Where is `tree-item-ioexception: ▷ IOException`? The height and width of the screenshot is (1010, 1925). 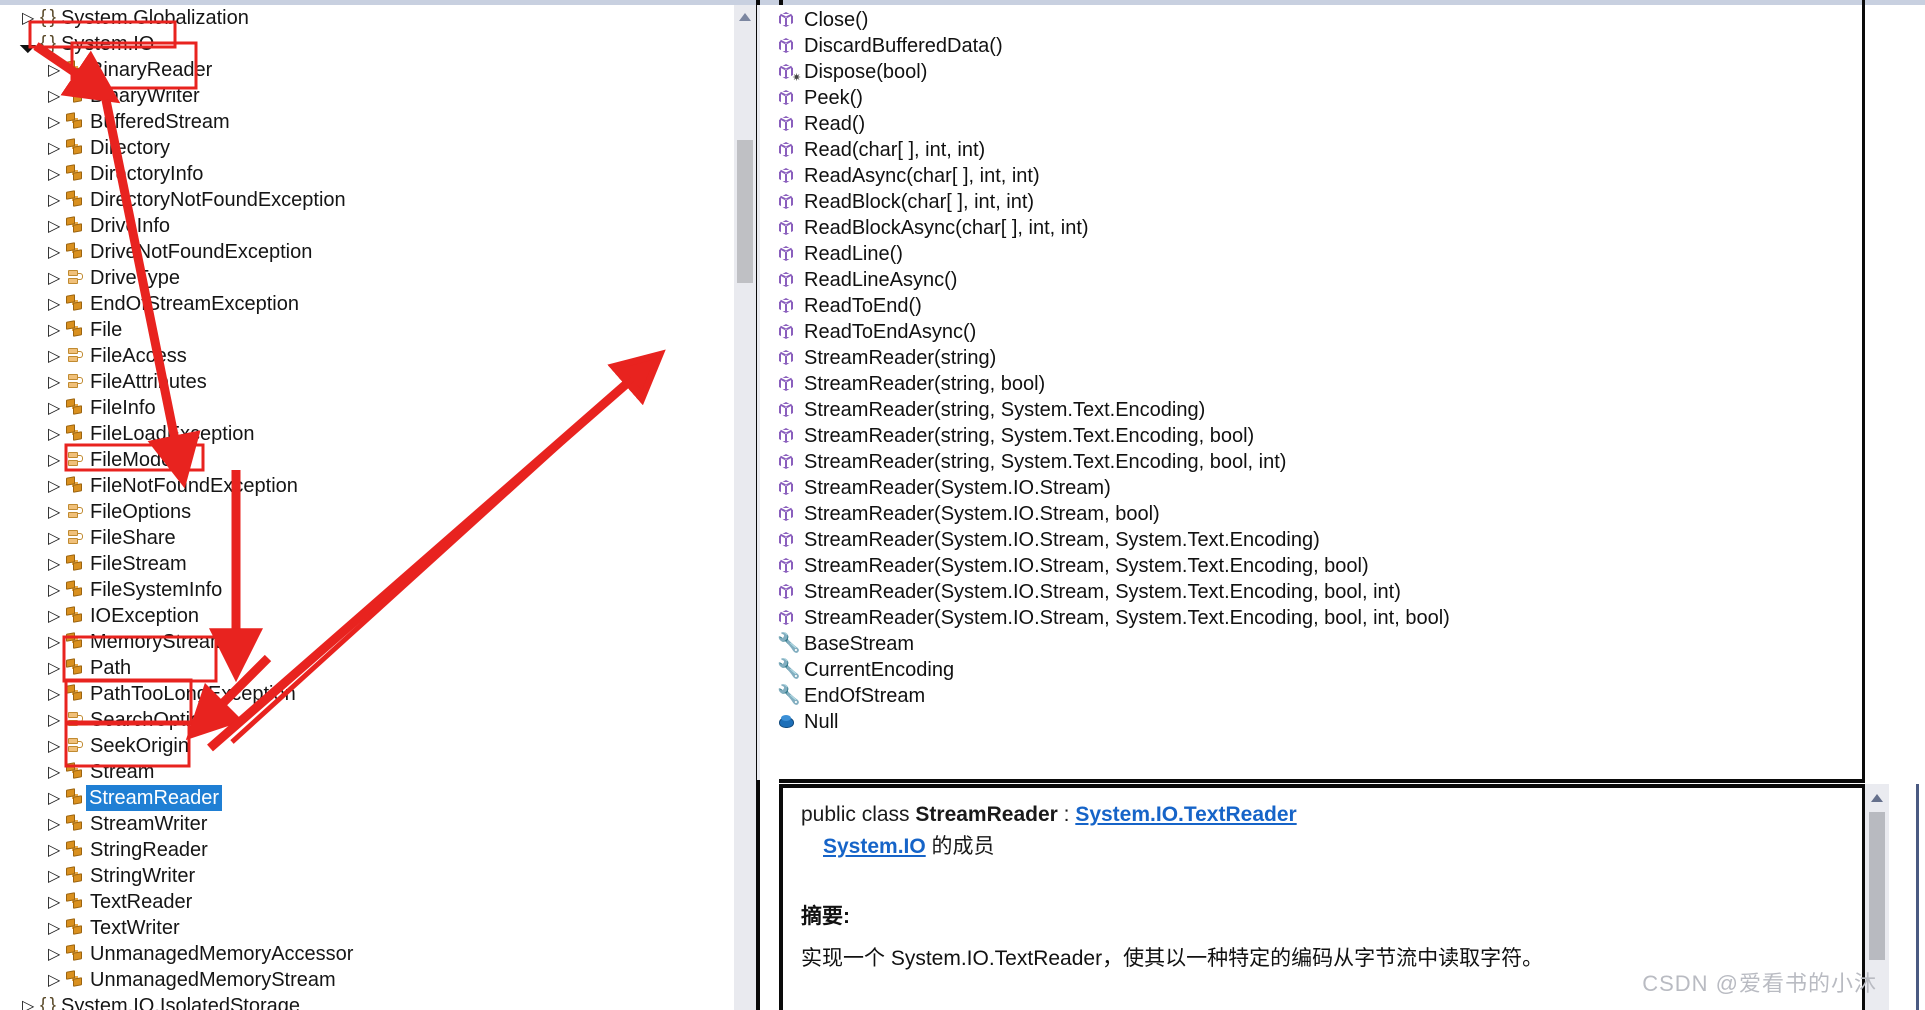 tree-item-ioexception: ▷ IOException is located at coordinates (367, 616).